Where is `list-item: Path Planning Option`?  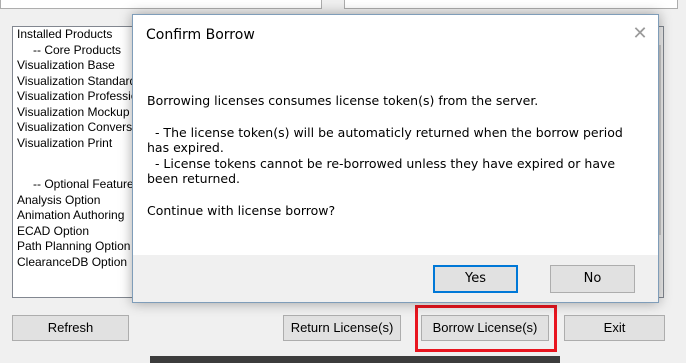 list-item: Path Planning Option is located at coordinates (78, 247).